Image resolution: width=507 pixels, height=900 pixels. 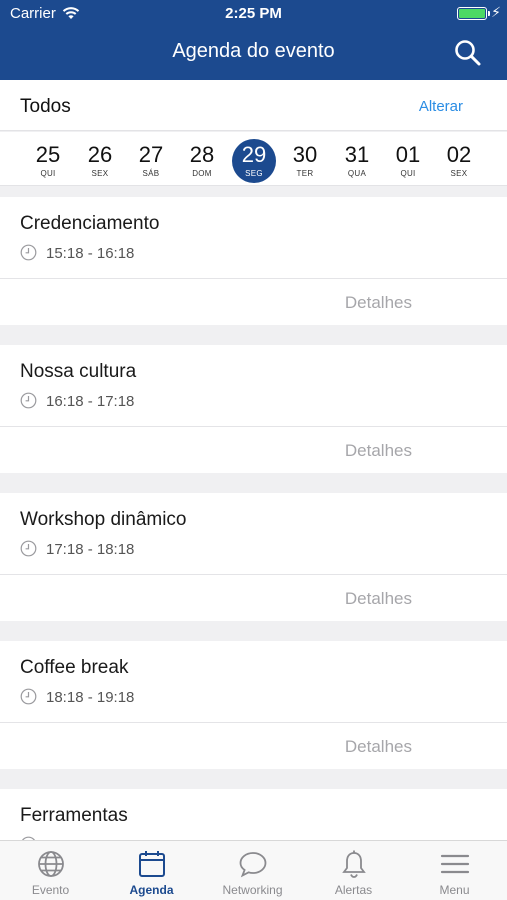 What do you see at coordinates (459, 154) in the screenshot?
I see `date-day: 02` at bounding box center [459, 154].